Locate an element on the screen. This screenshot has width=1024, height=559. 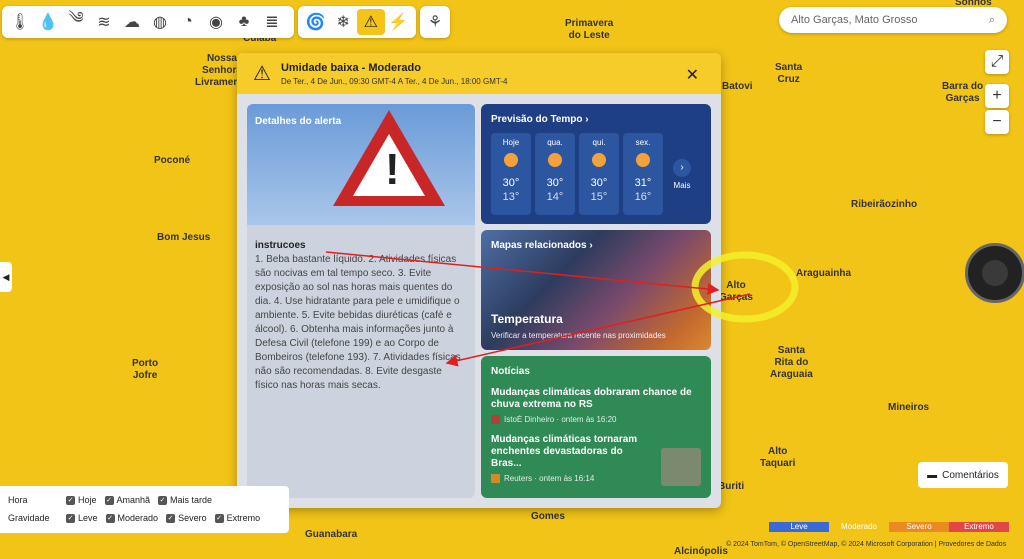
highlight-circle is located at coordinates (745, 287).